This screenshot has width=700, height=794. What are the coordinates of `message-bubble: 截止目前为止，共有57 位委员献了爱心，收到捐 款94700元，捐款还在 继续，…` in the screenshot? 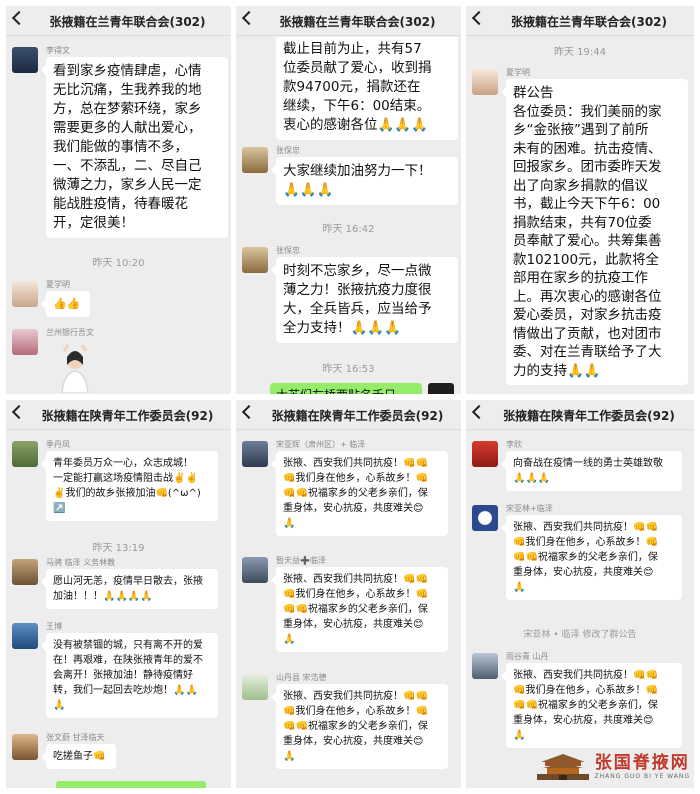 It's located at (367, 88).